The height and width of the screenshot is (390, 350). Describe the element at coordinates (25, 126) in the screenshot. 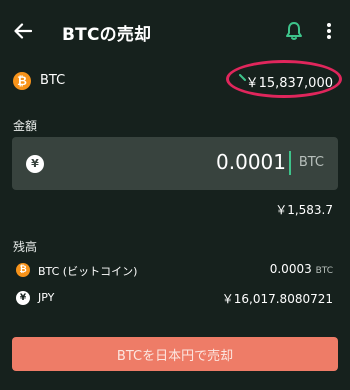

I see `amount-label: 金額` at that location.